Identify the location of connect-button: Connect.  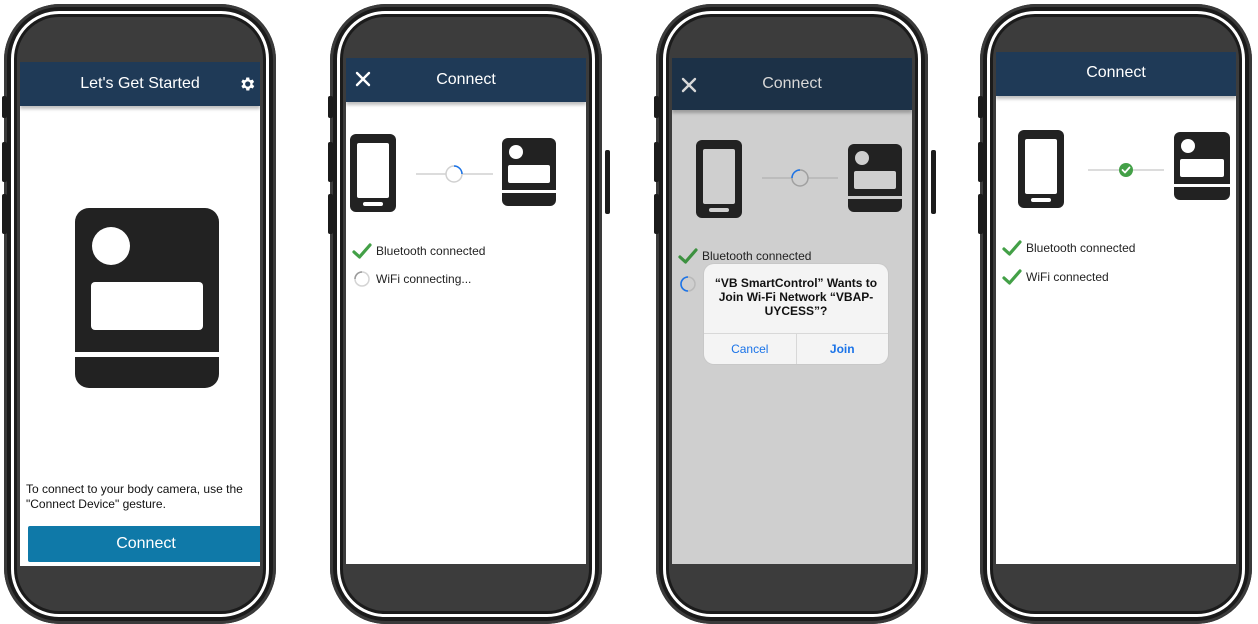
(144, 544).